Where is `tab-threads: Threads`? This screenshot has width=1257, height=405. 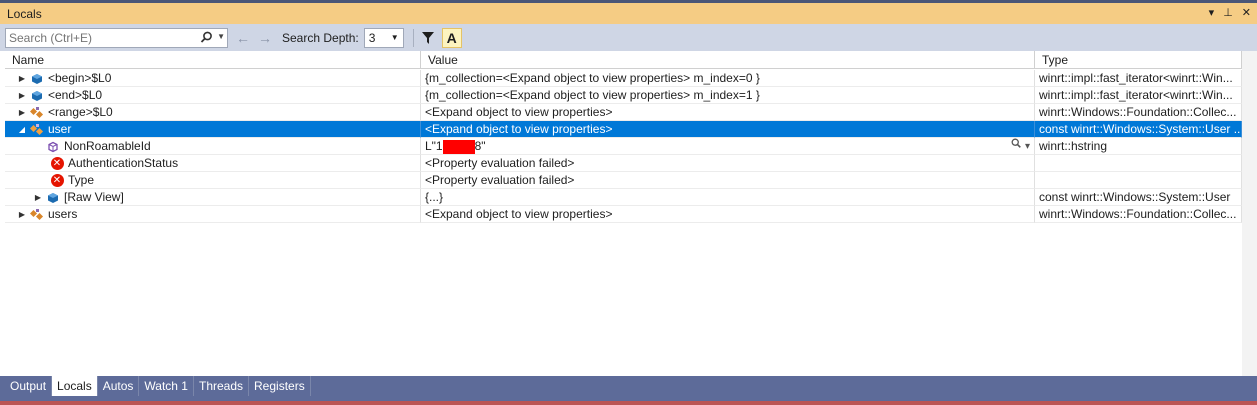 tab-threads: Threads is located at coordinates (221, 386).